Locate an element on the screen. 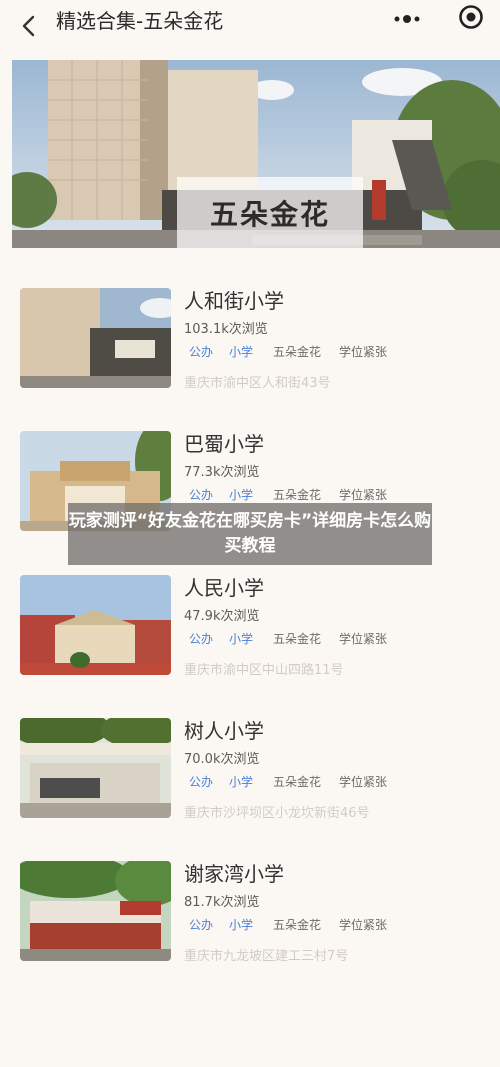  school-name: 树人小学 is located at coordinates (224, 731).